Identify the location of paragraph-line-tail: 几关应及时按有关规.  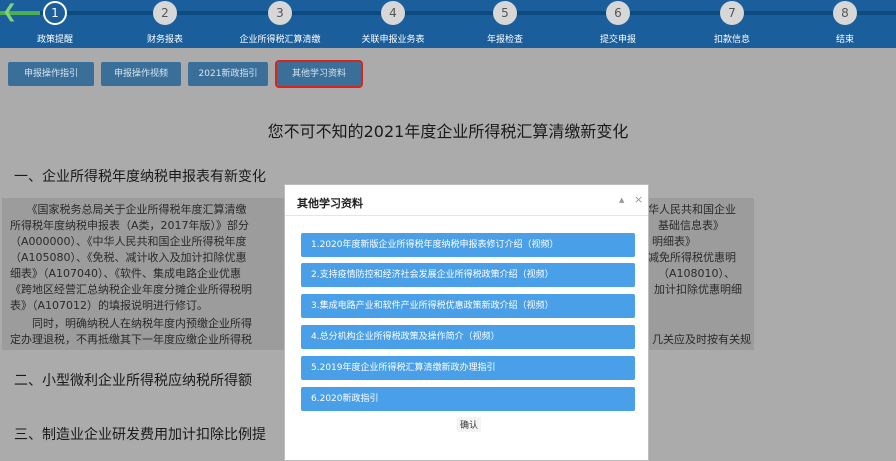
(701, 339).